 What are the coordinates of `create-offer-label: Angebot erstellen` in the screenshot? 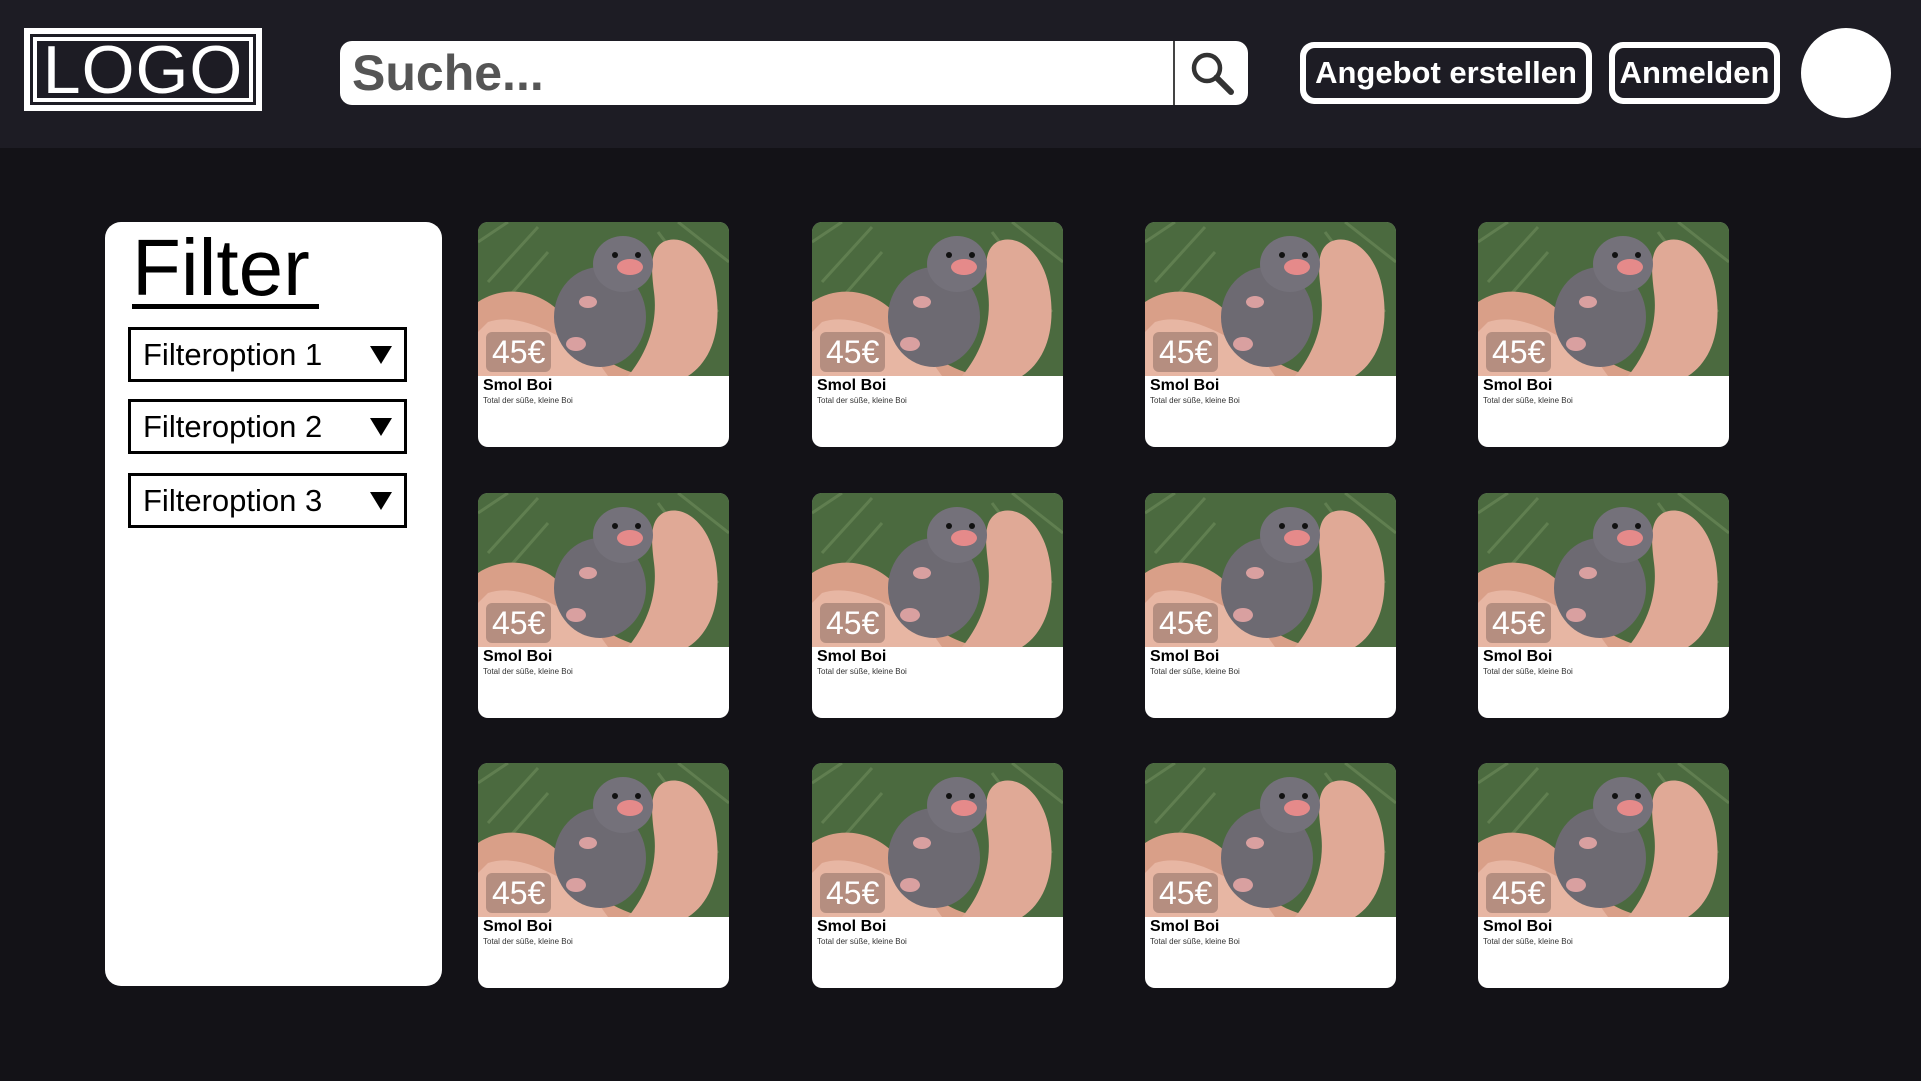 It's located at (1446, 73).